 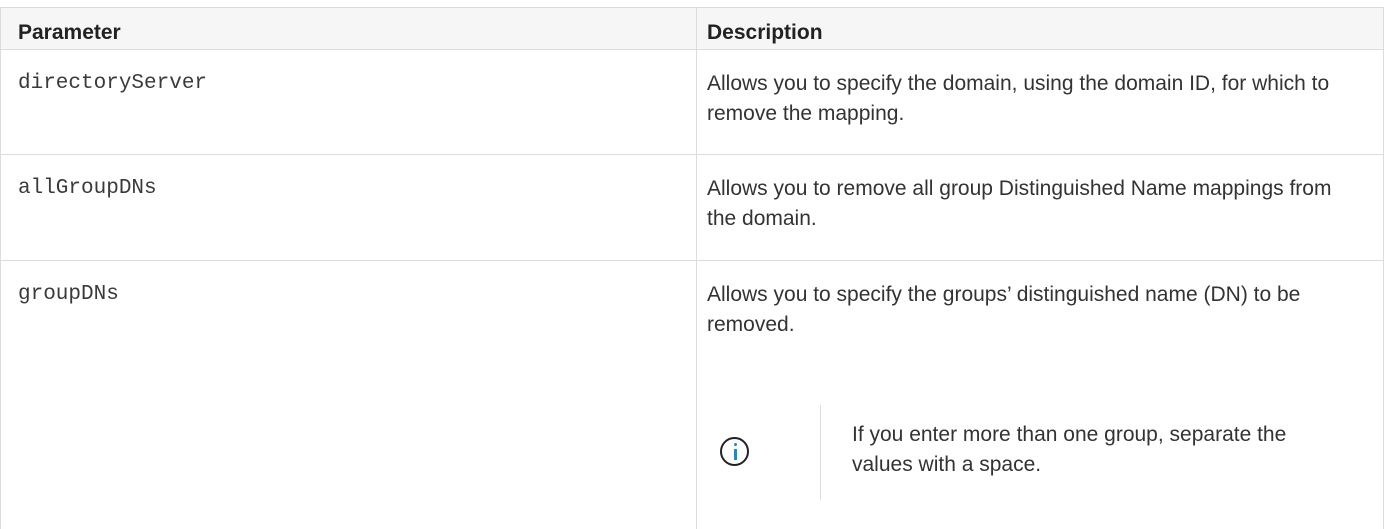 What do you see at coordinates (113, 83) in the screenshot?
I see `parameter-name: directoryServer` at bounding box center [113, 83].